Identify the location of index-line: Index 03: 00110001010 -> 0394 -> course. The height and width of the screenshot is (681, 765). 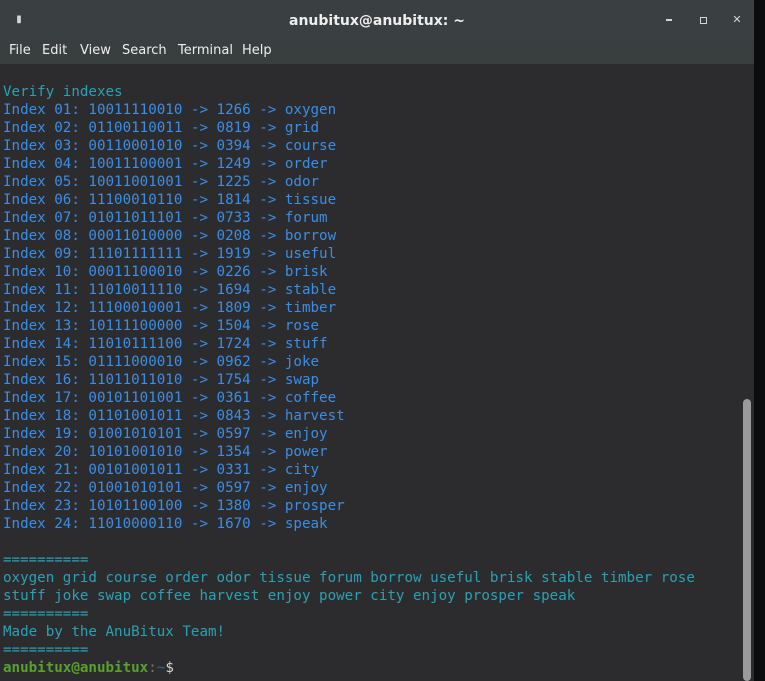
(170, 146).